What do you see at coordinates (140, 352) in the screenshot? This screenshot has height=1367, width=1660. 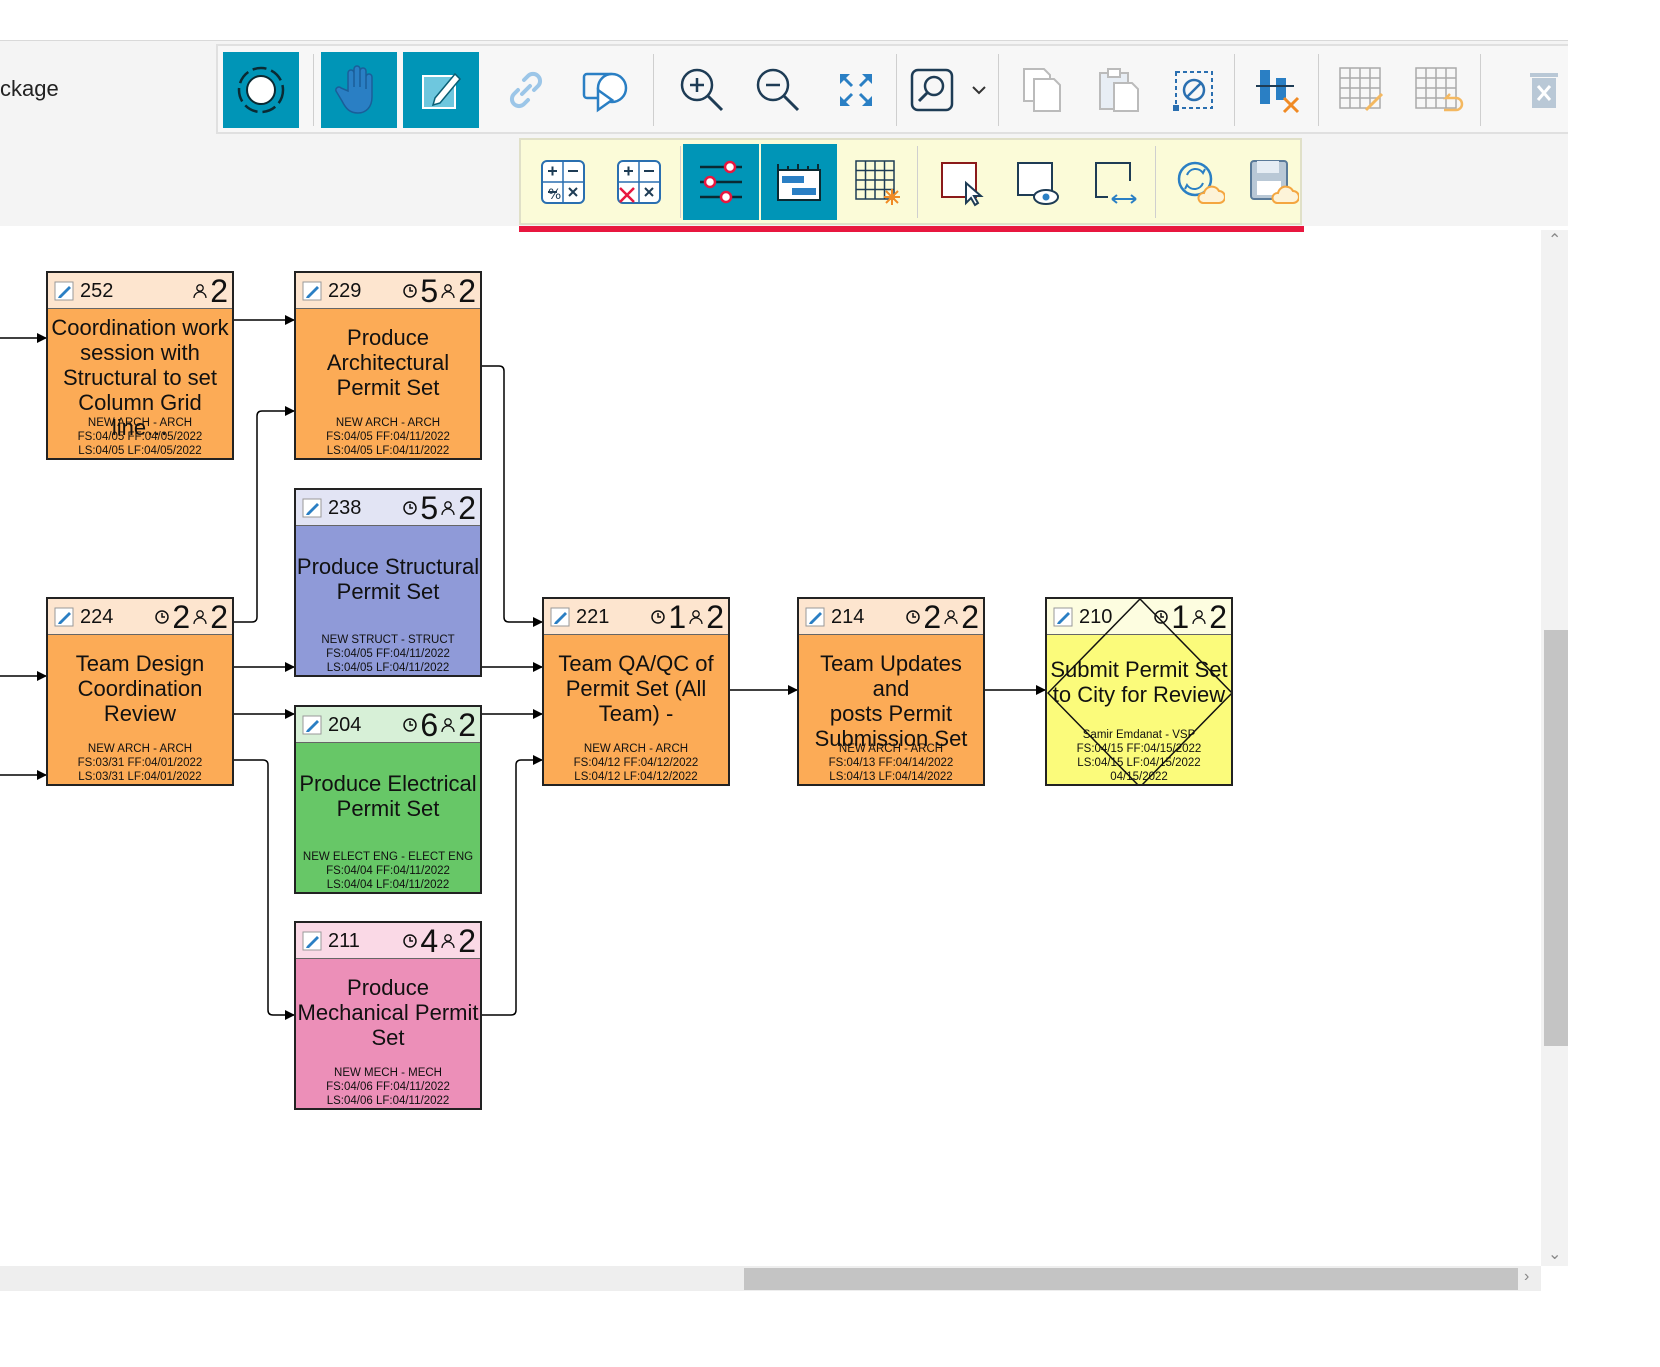 I see `node-title-line: session with` at bounding box center [140, 352].